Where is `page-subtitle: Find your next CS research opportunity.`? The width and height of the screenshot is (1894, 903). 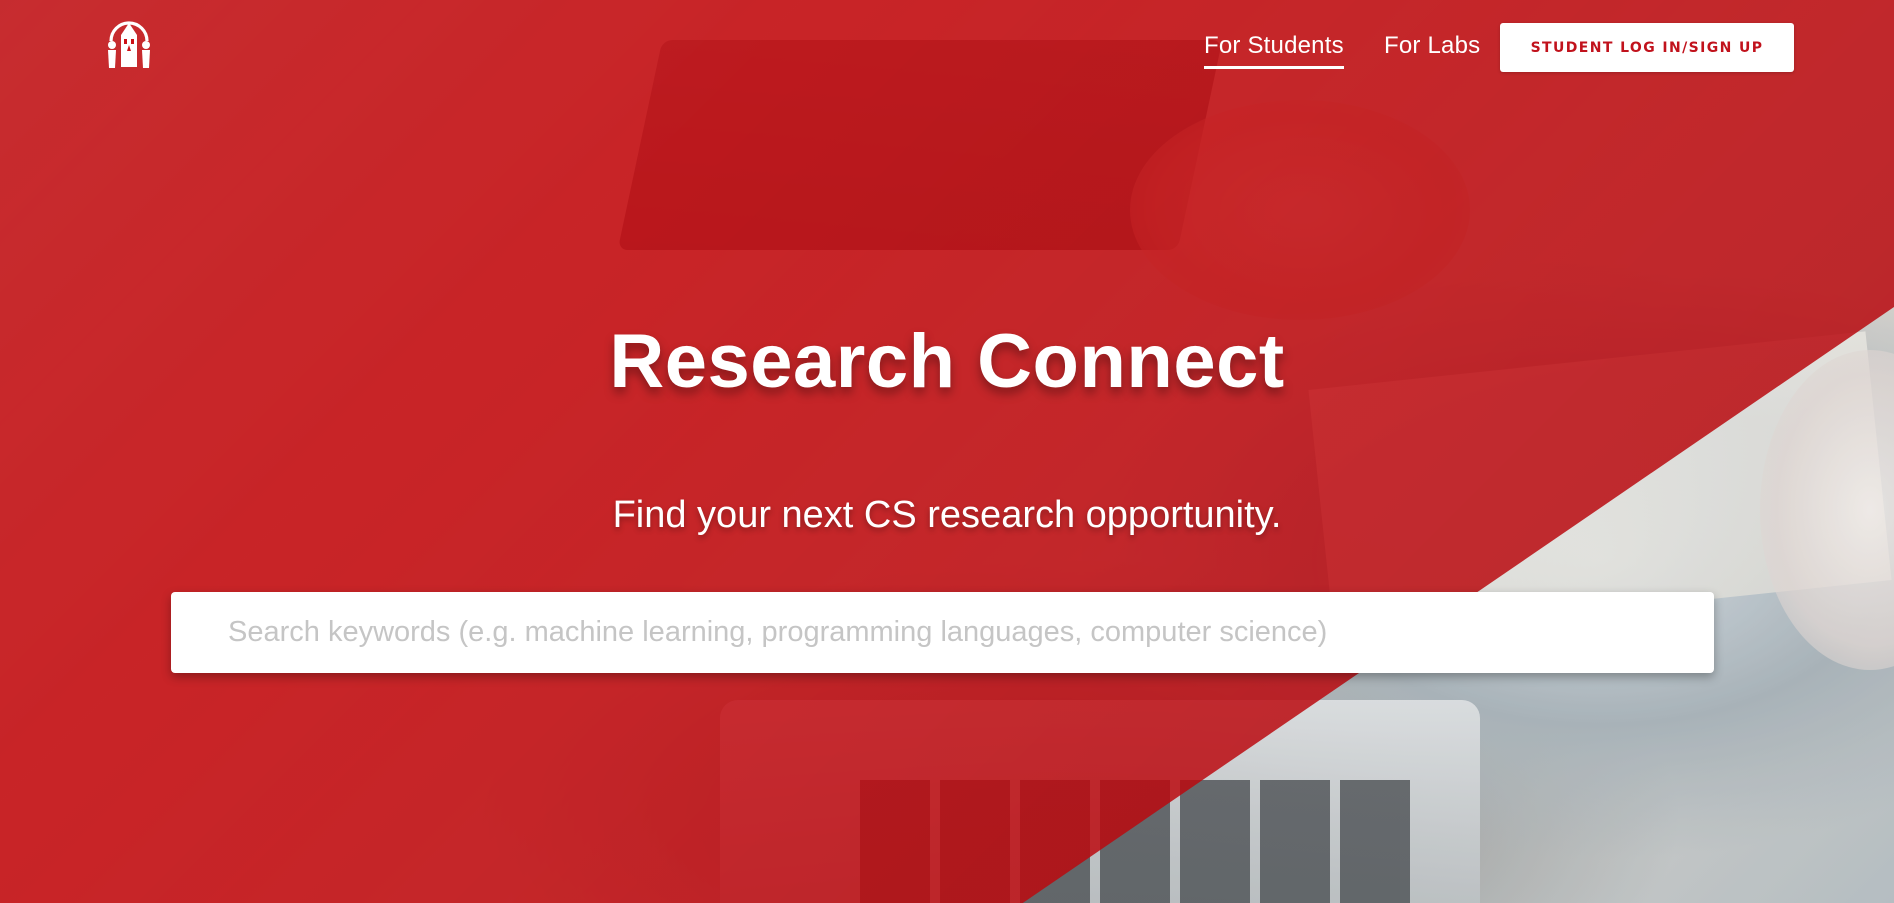
page-subtitle: Find your next CS research opportunity. is located at coordinates (947, 515).